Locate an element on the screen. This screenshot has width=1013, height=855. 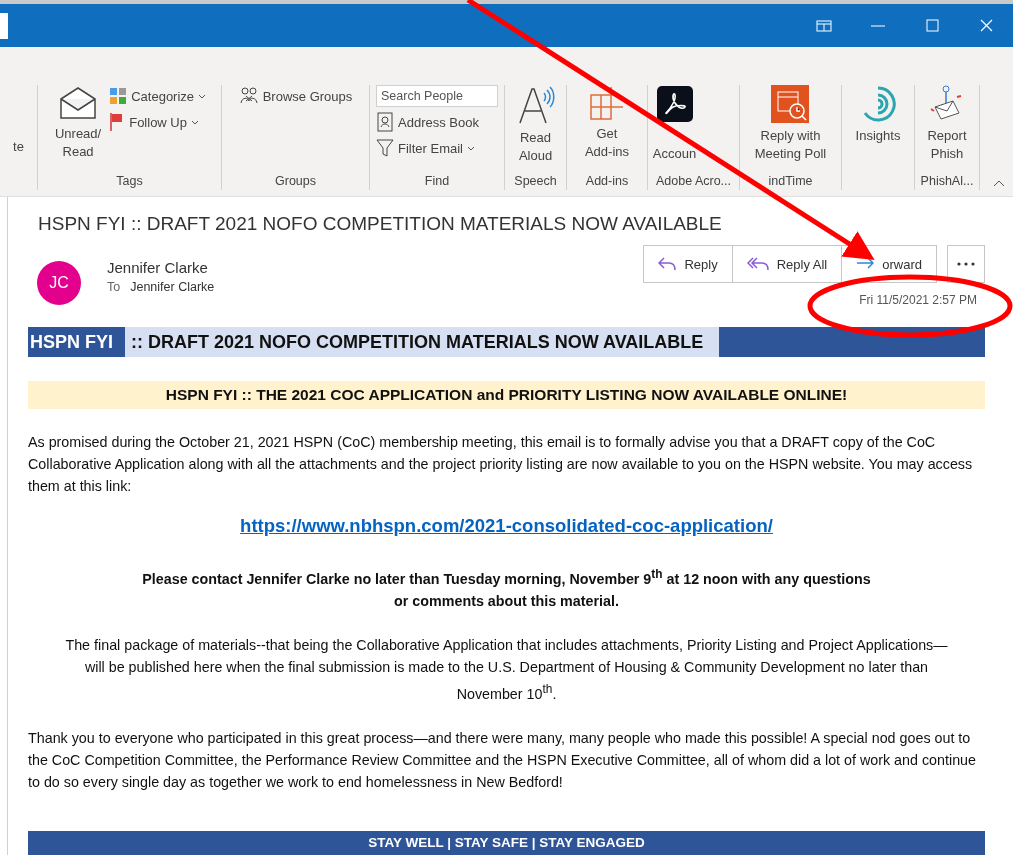
ribbon-button: Insights is located at coordinates (878, 115).